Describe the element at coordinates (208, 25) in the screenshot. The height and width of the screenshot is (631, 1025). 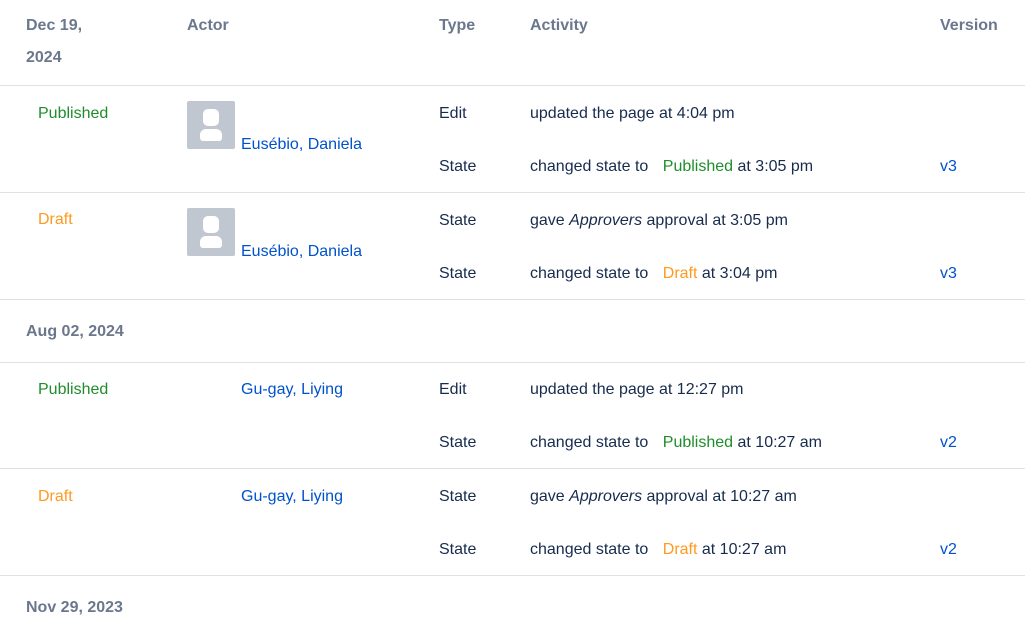
I see `column-header-actor: Actor` at that location.